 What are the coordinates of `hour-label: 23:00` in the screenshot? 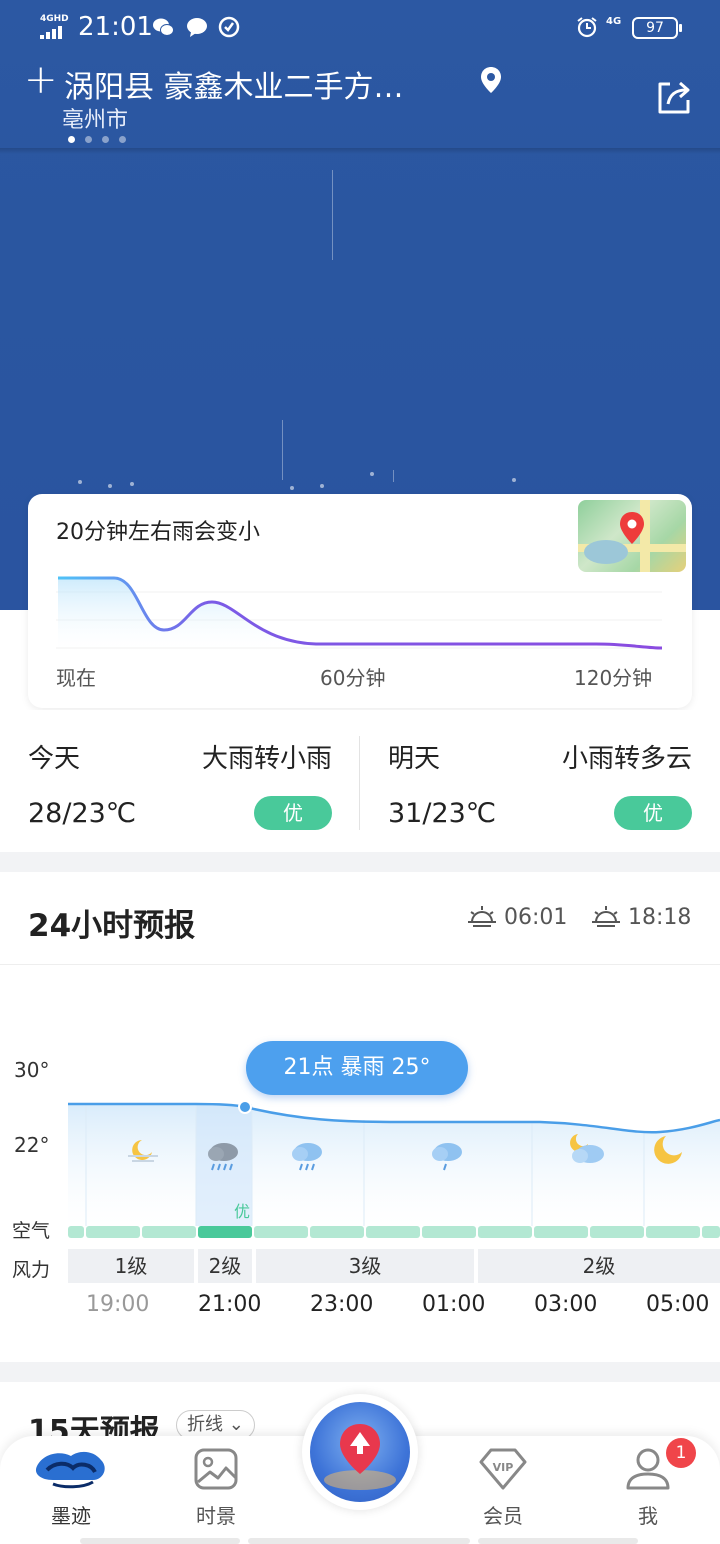 It's located at (342, 1304).